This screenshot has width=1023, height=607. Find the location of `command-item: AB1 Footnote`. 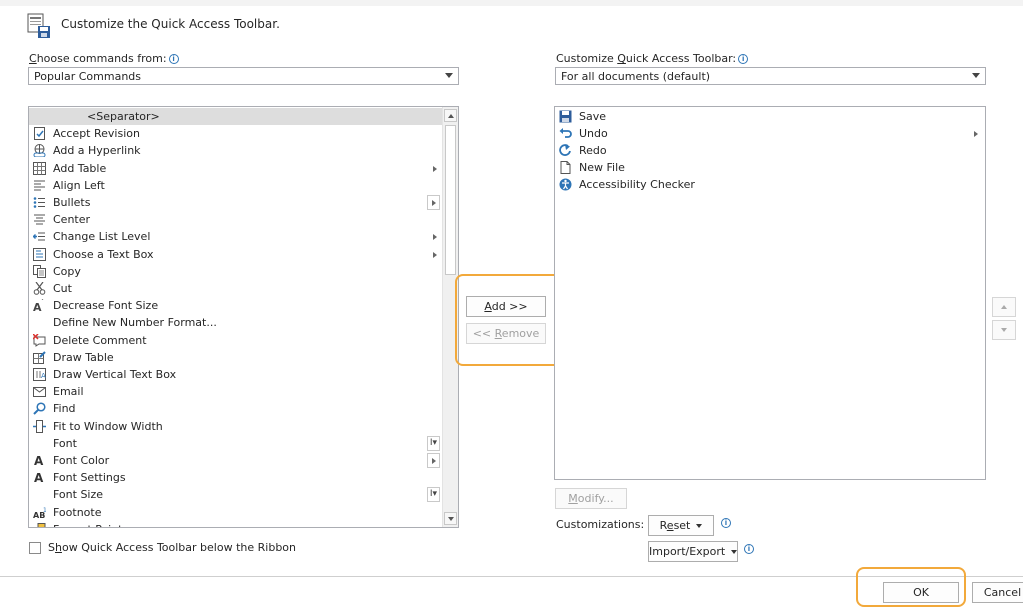

command-item: AB1 Footnote is located at coordinates (243, 512).